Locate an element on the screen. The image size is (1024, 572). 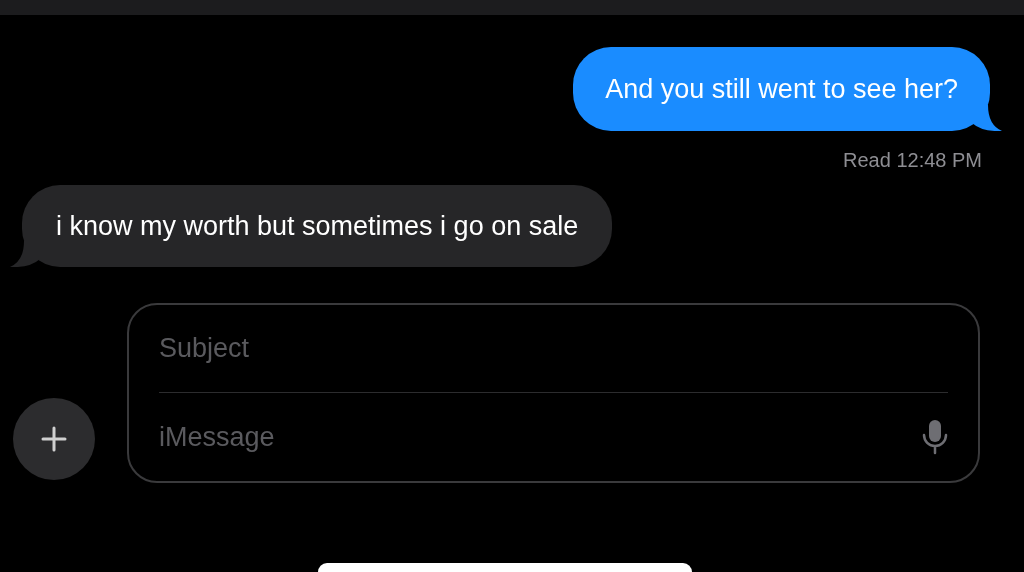
microphone-icon is located at coordinates (935, 437).